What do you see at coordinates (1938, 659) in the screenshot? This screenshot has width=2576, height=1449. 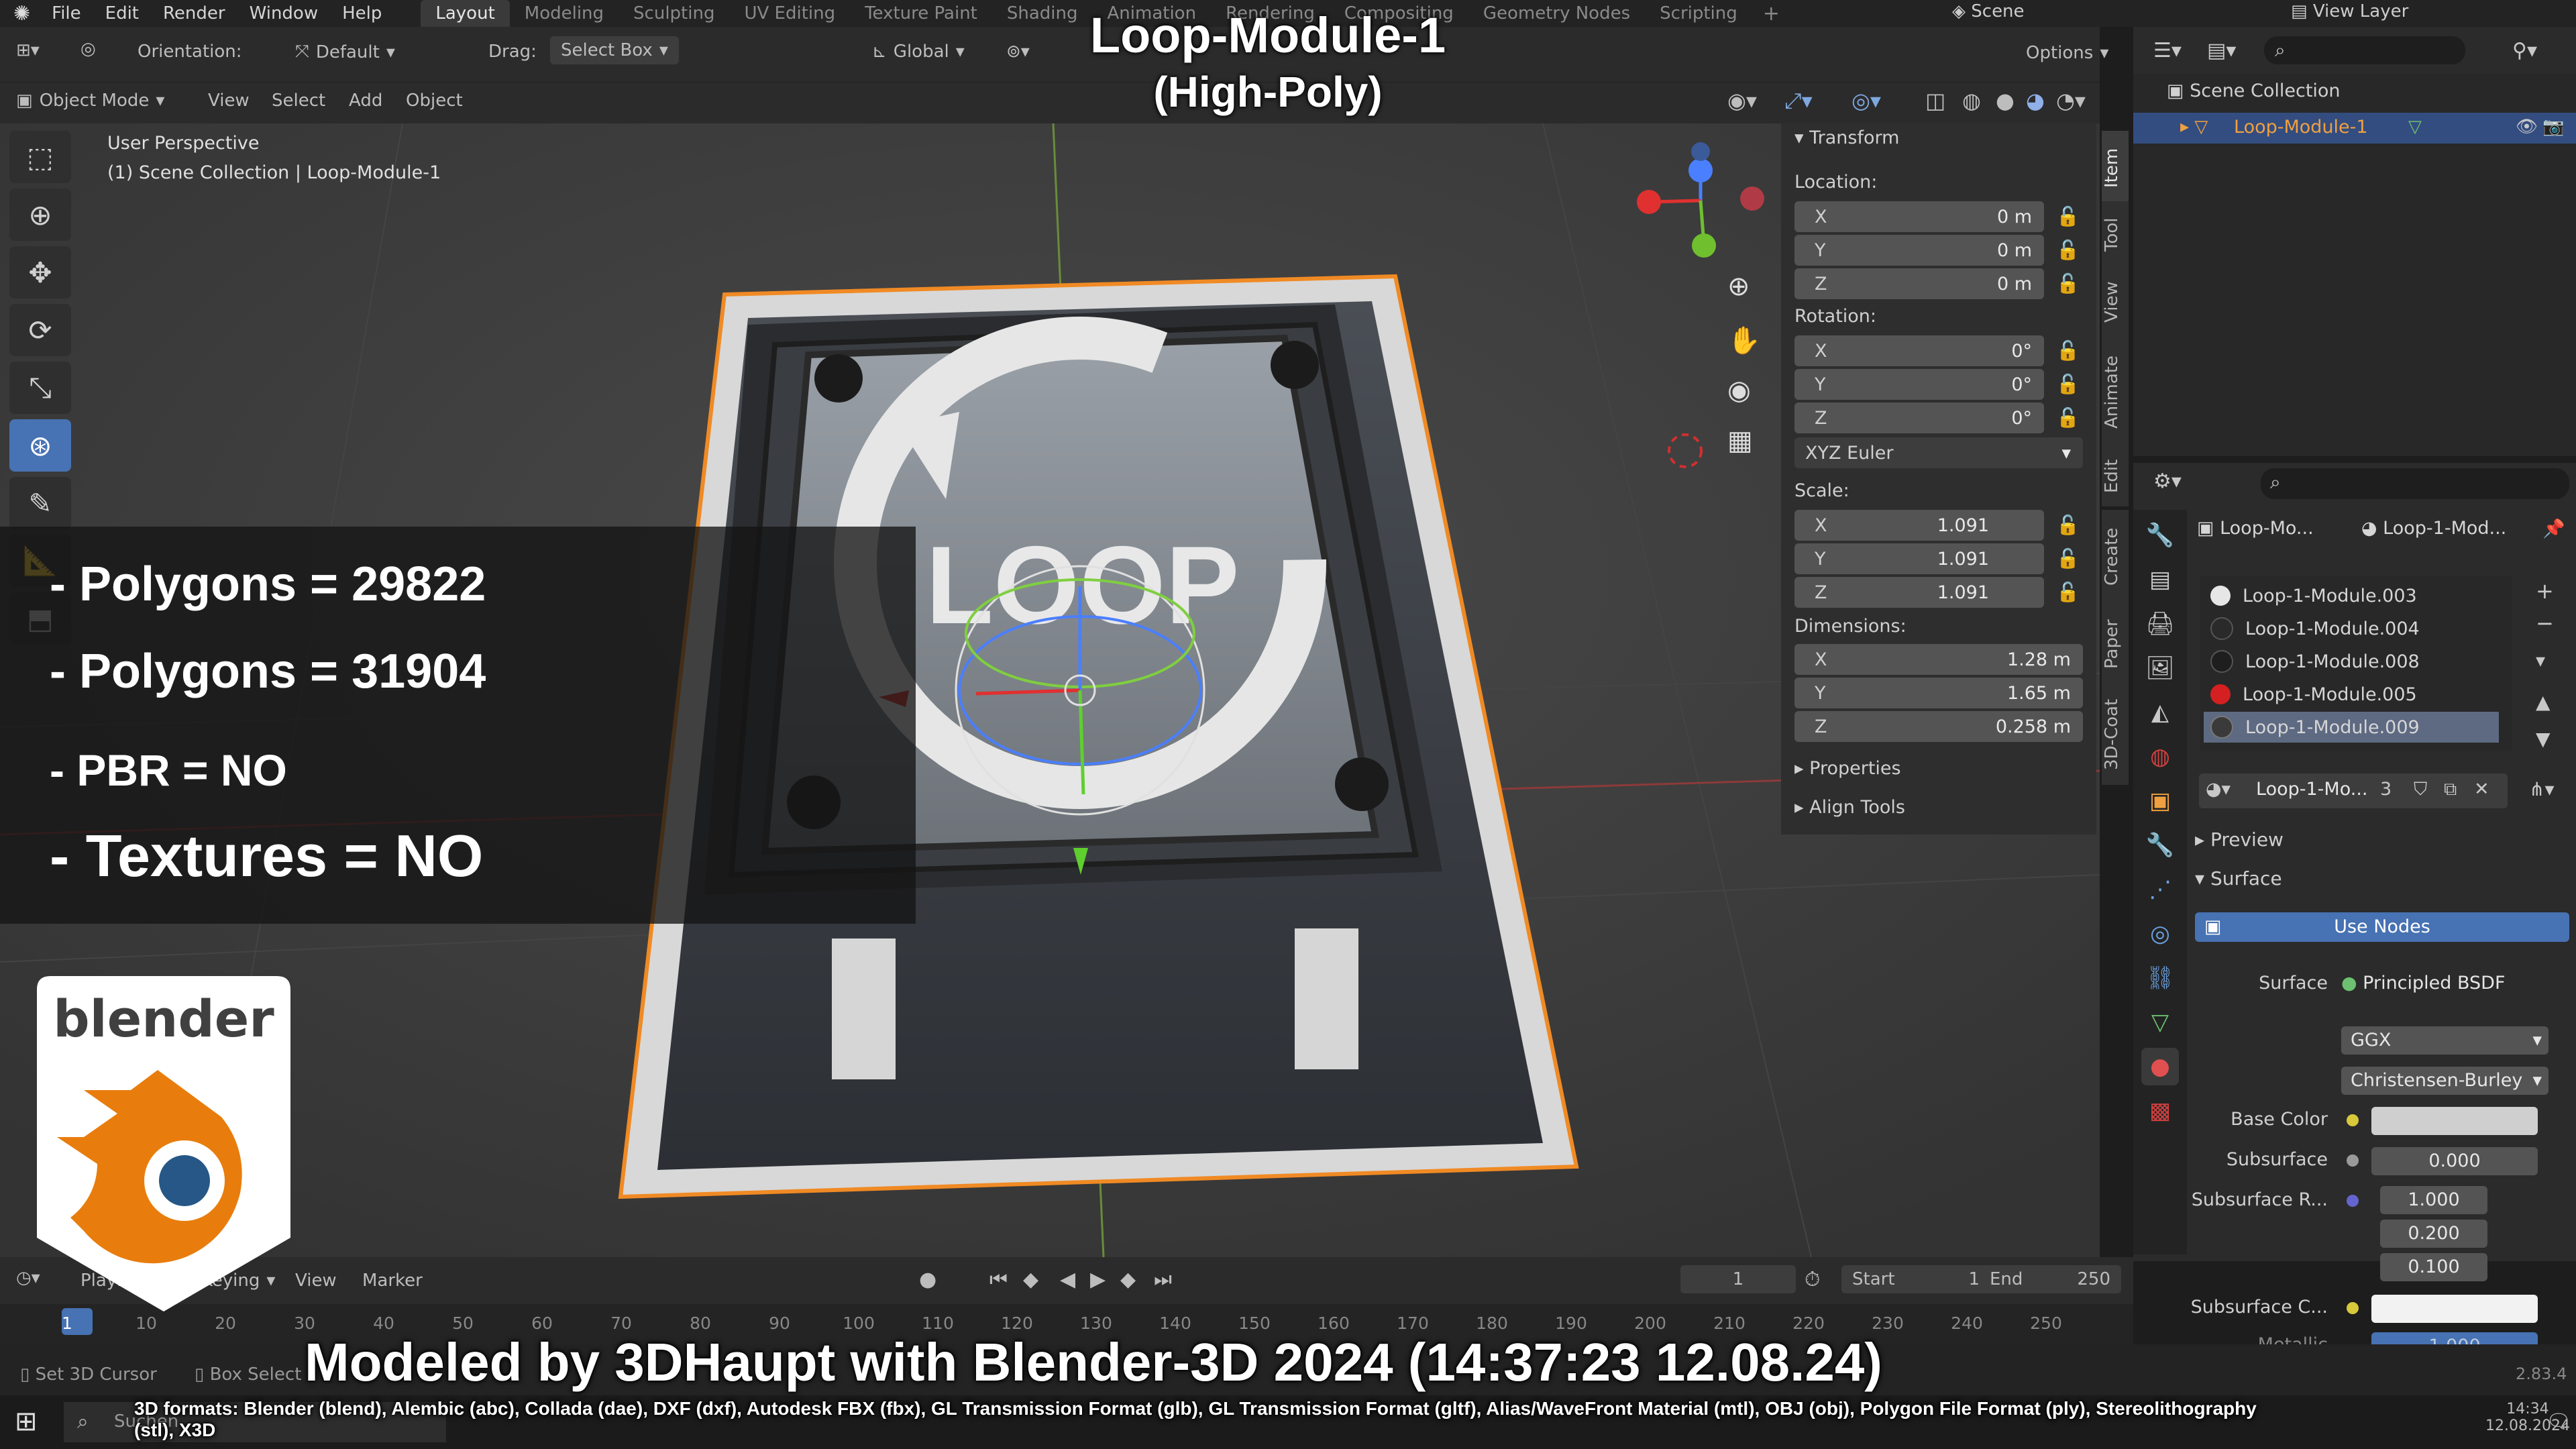 I see `dimensions-x-field: X 1.28 m` at bounding box center [1938, 659].